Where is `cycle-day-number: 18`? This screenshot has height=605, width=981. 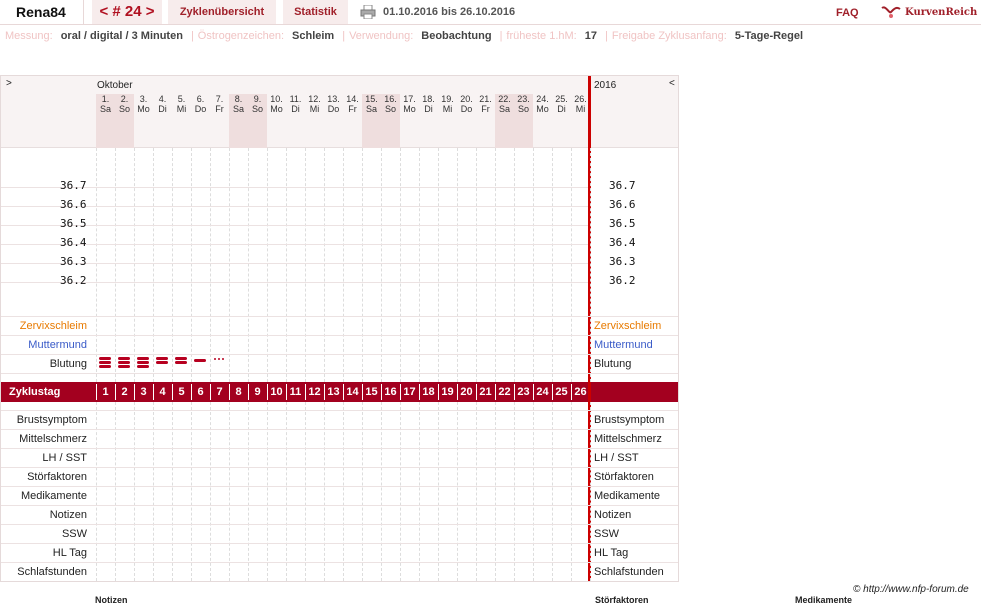
cycle-day-number: 18 is located at coordinates (428, 392).